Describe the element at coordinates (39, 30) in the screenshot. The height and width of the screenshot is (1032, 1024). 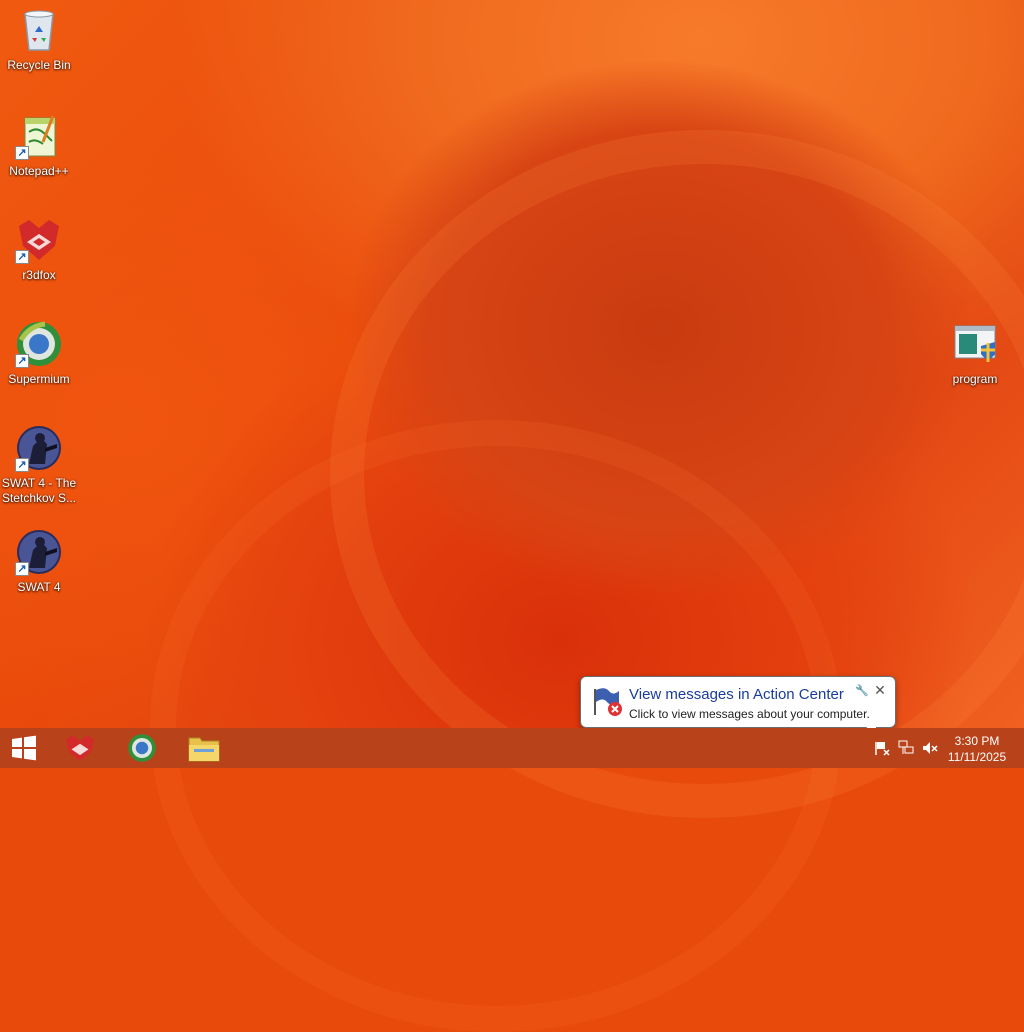
I see `recycle-bin-icon` at that location.